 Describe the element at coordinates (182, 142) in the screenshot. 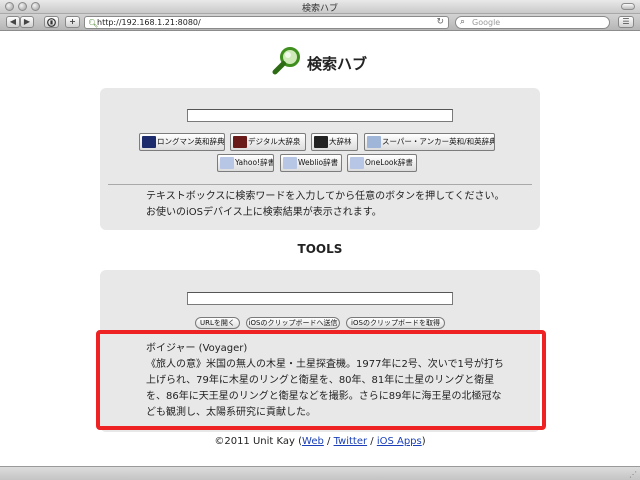

I see `longman-dictionary-button: ロングマン英和辞典` at that location.